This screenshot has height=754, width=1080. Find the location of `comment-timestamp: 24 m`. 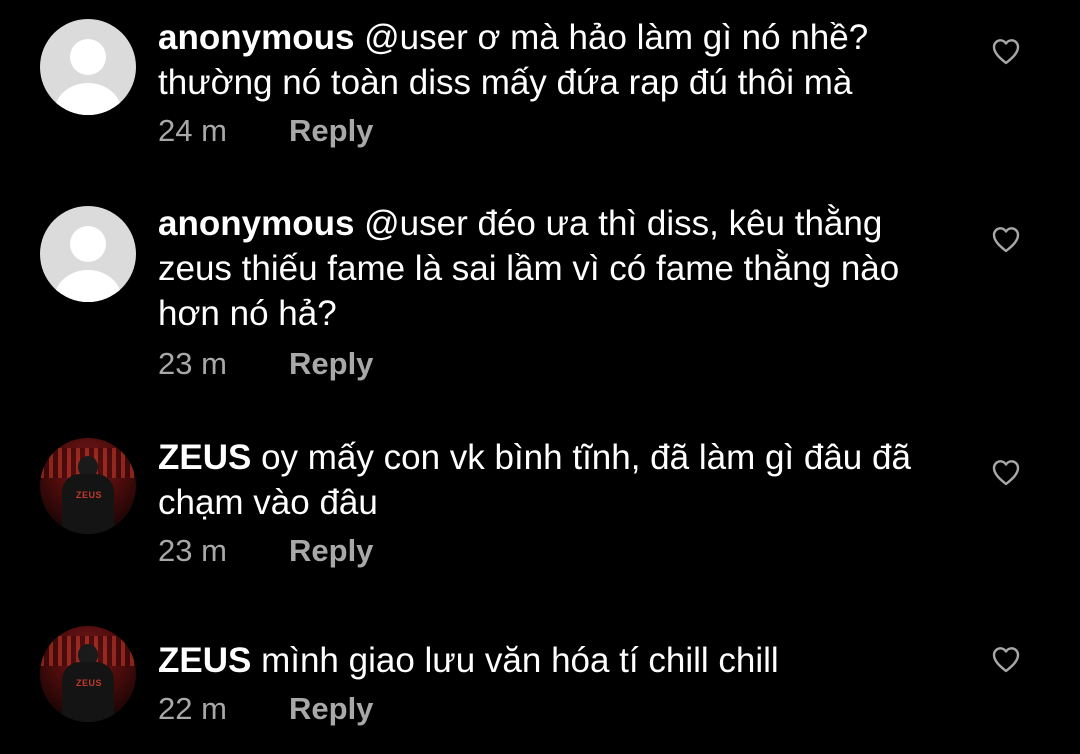

comment-timestamp: 24 m is located at coordinates (192, 130).